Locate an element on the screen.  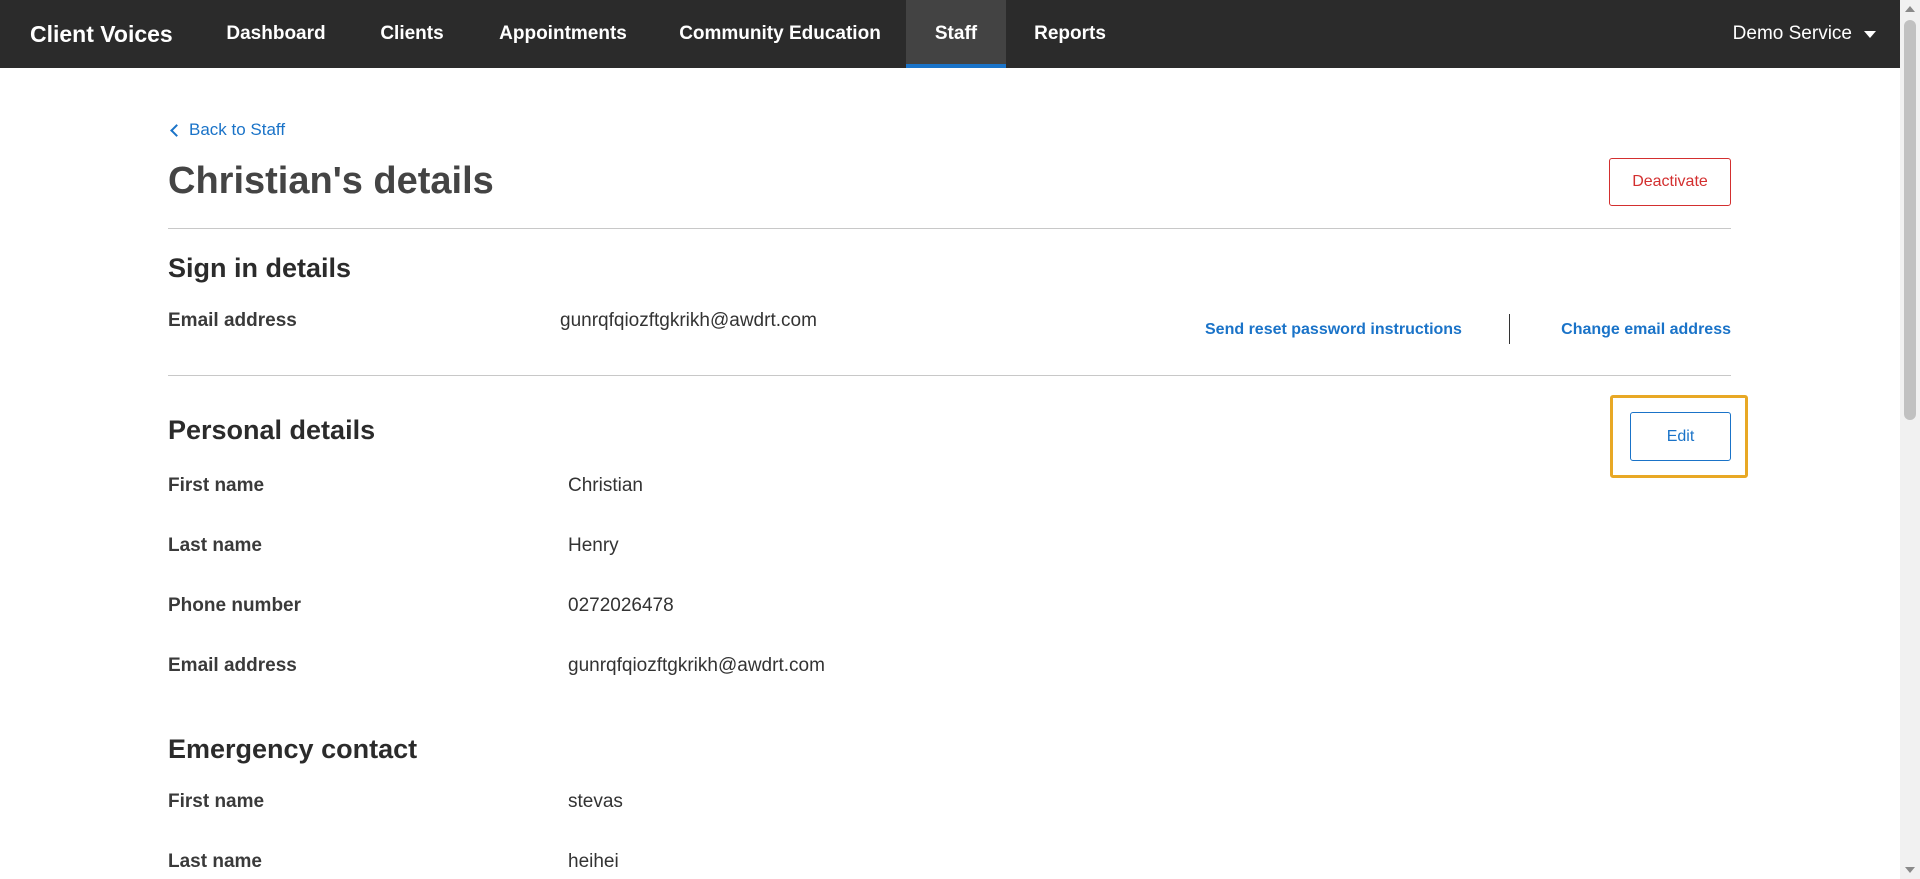
nav-community-education: Community Education is located at coordinates (780, 34).